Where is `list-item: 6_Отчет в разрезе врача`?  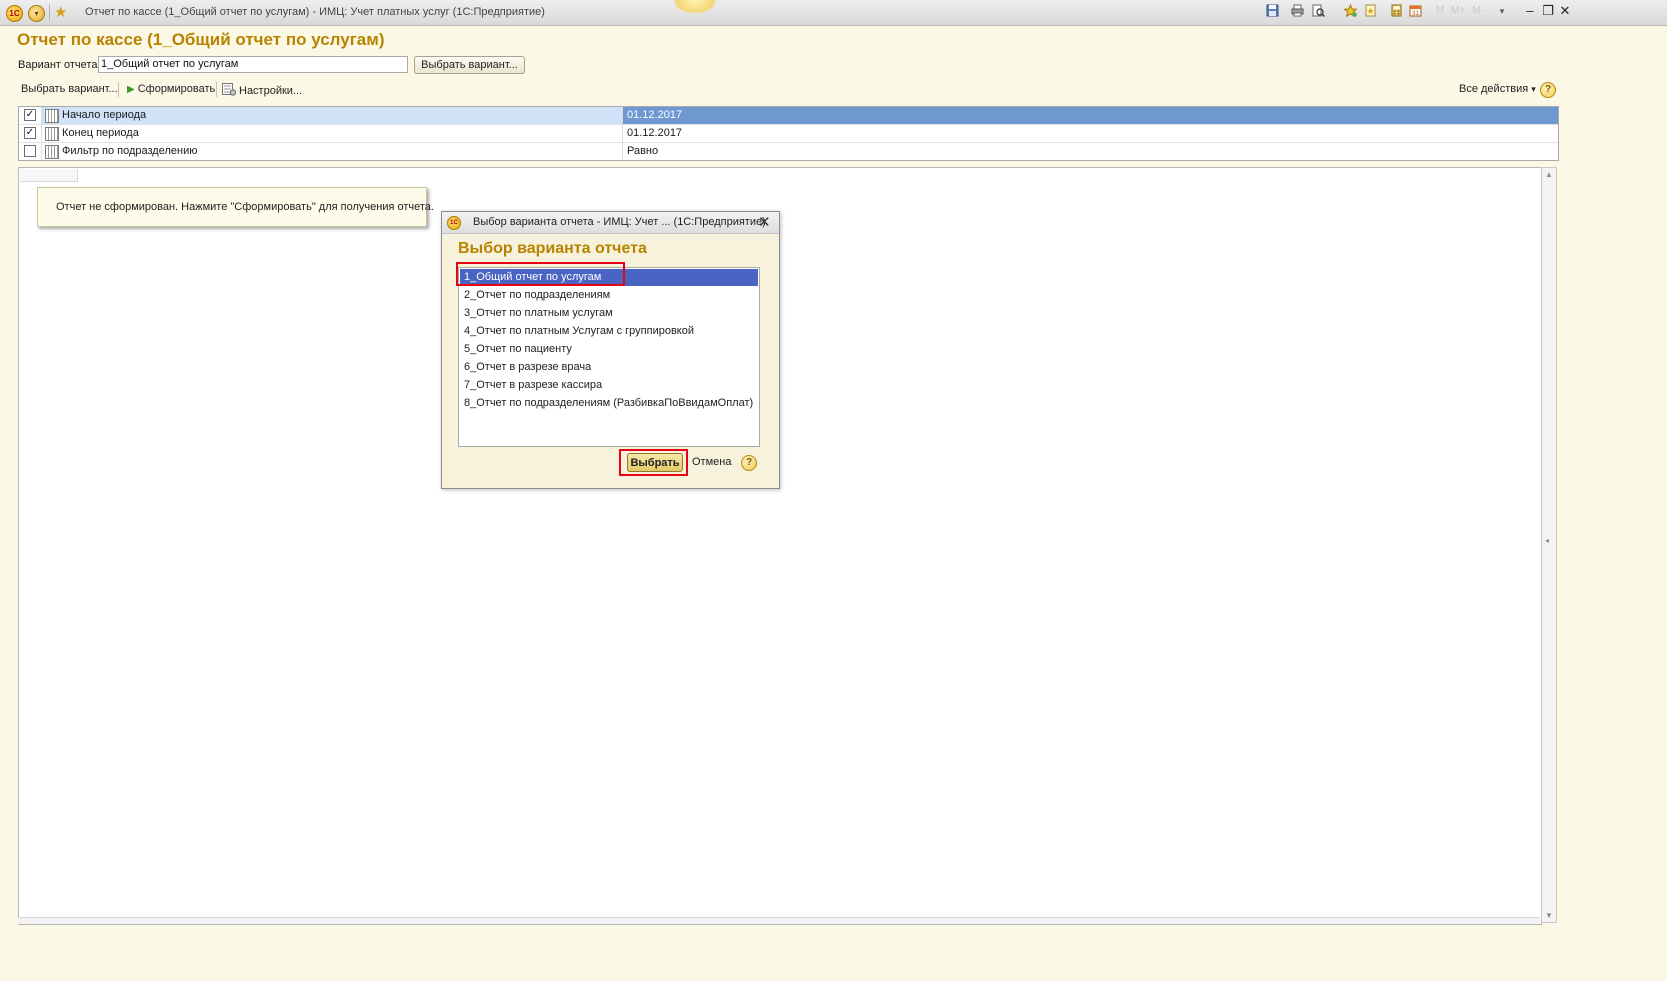
list-item: 6_Отчет в разрезе врача is located at coordinates (609, 367).